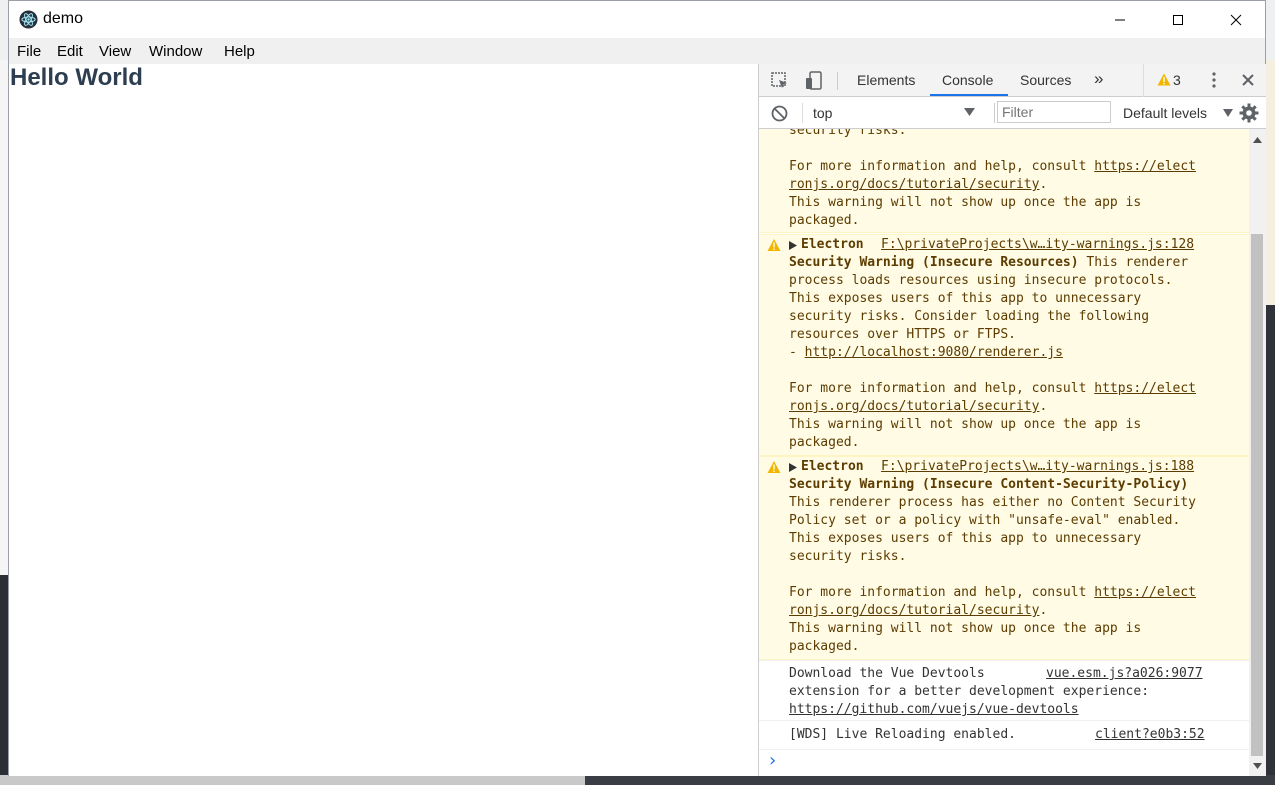  I want to click on scrollbar-thumb, so click(1257, 495).